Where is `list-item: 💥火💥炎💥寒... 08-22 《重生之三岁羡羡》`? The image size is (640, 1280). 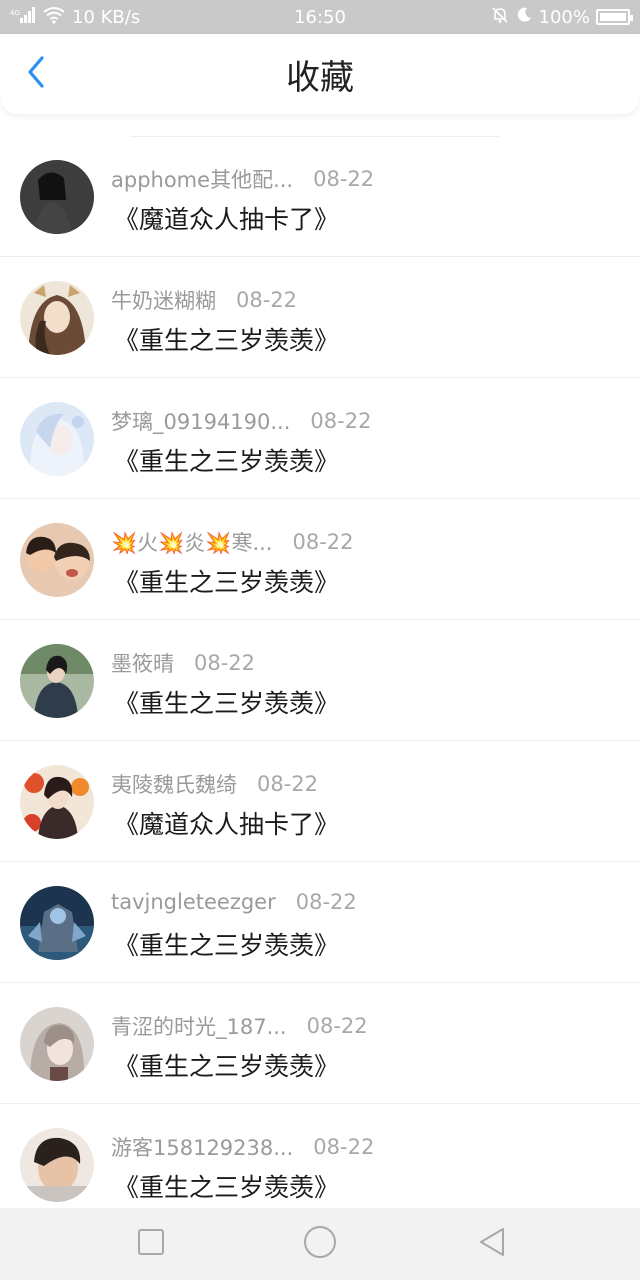
list-item: 💥火💥炎💥寒... 08-22 《重生之三岁羡羡》 is located at coordinates (320, 559).